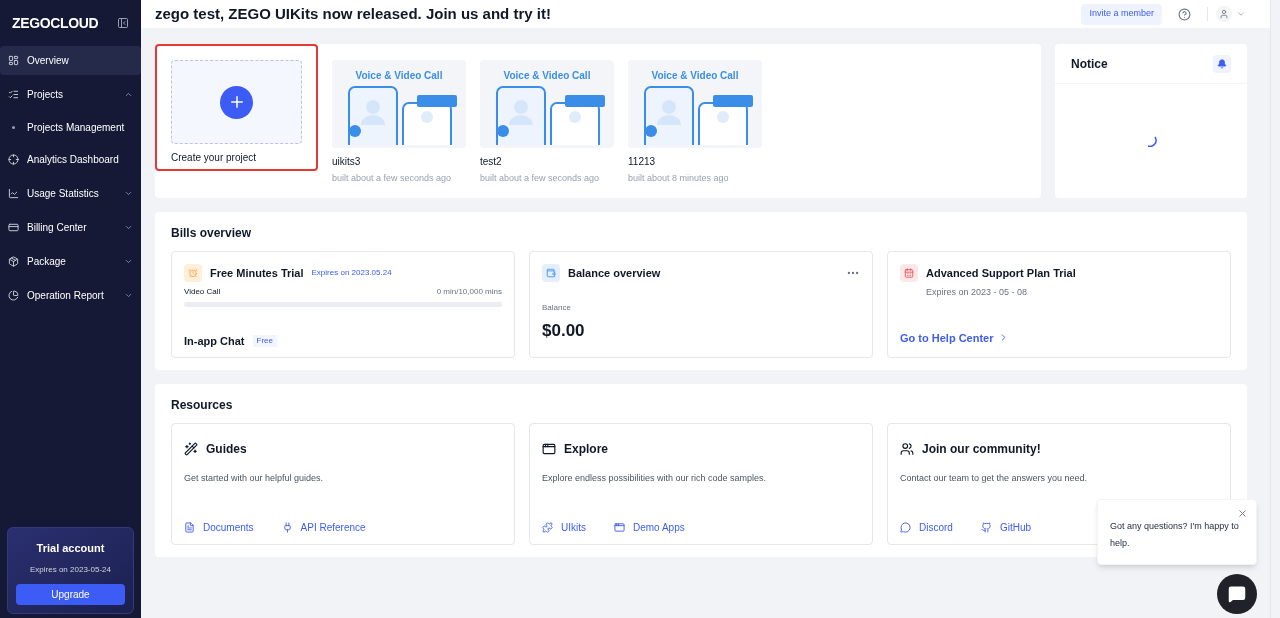 This screenshot has width=1280, height=618. I want to click on create-project-area, so click(236, 102).